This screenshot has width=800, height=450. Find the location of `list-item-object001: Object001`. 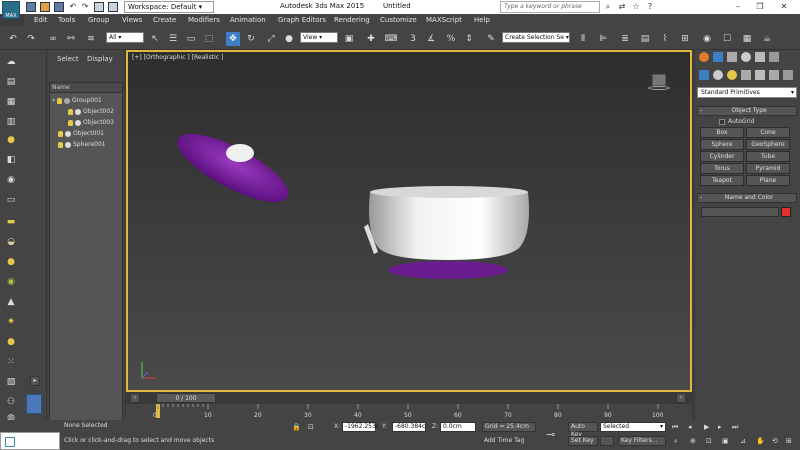

list-item-object001: Object001 is located at coordinates (86, 133).